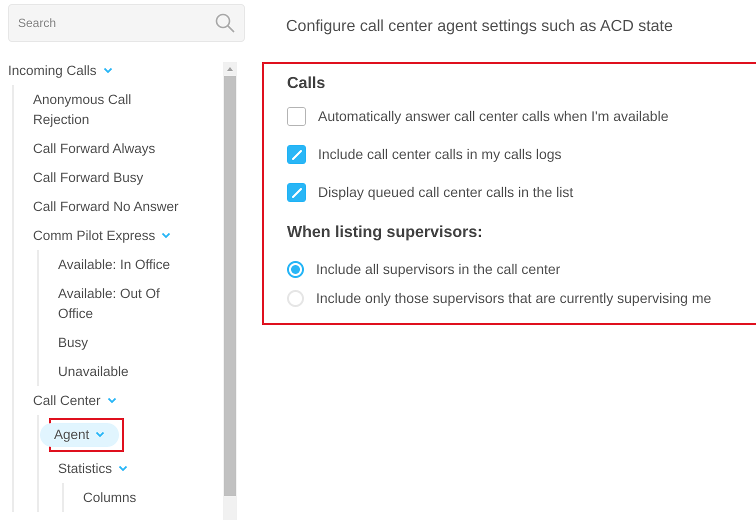 The width and height of the screenshot is (756, 520). What do you see at coordinates (480, 27) in the screenshot?
I see `page-description: Configure call center agent settings such as ACD state` at bounding box center [480, 27].